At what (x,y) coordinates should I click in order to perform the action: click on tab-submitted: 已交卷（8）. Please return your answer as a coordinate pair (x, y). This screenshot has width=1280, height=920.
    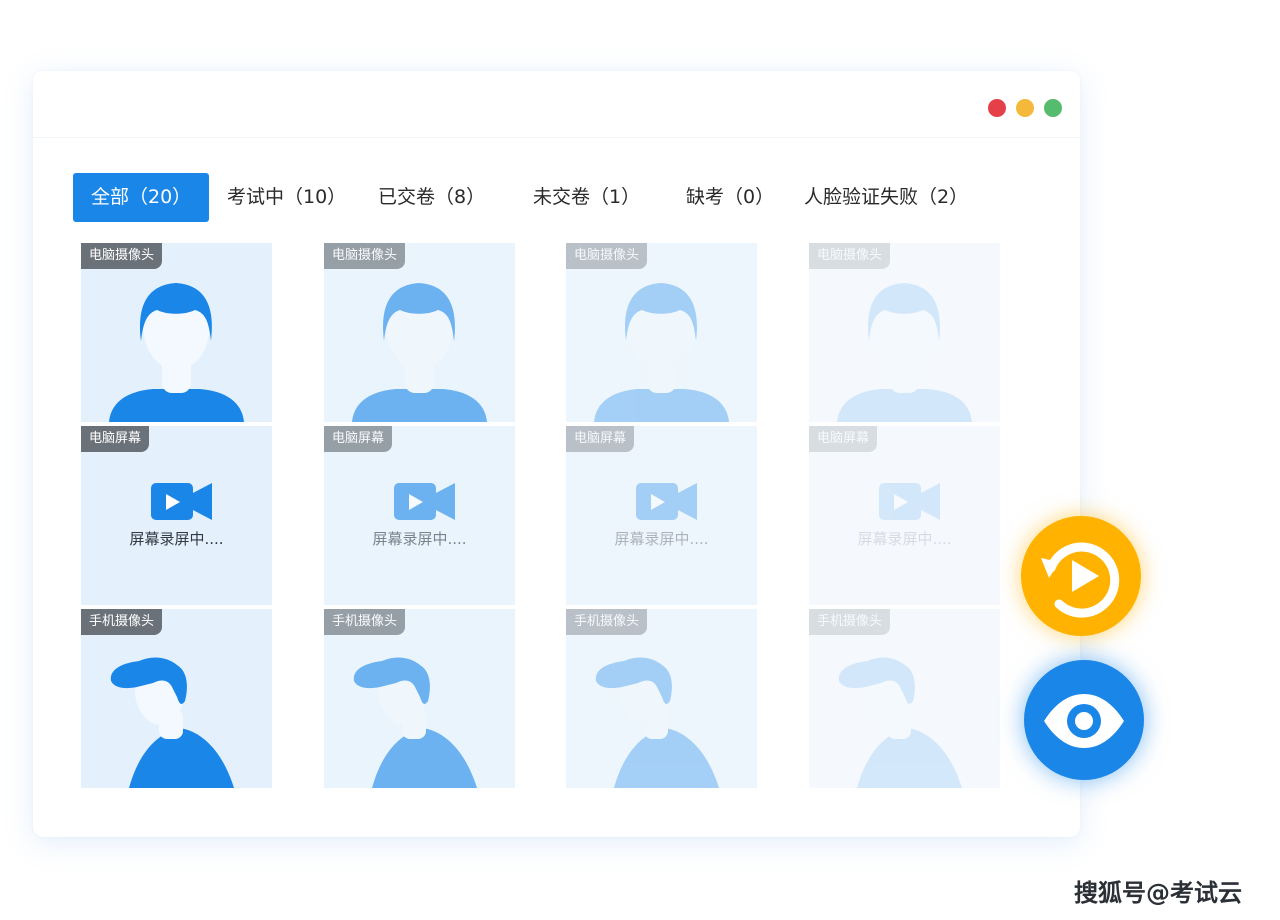
    Looking at the image, I should click on (431, 197).